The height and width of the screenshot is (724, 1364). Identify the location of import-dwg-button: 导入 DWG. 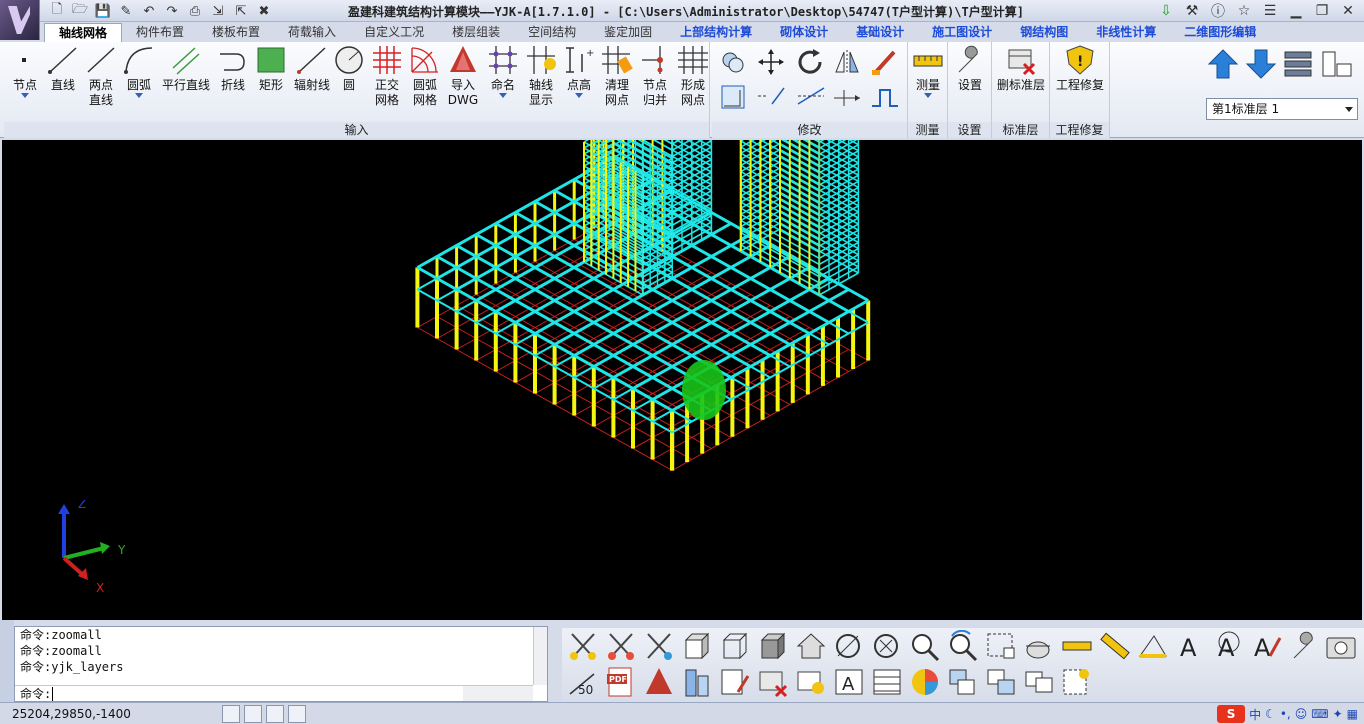
(463, 76).